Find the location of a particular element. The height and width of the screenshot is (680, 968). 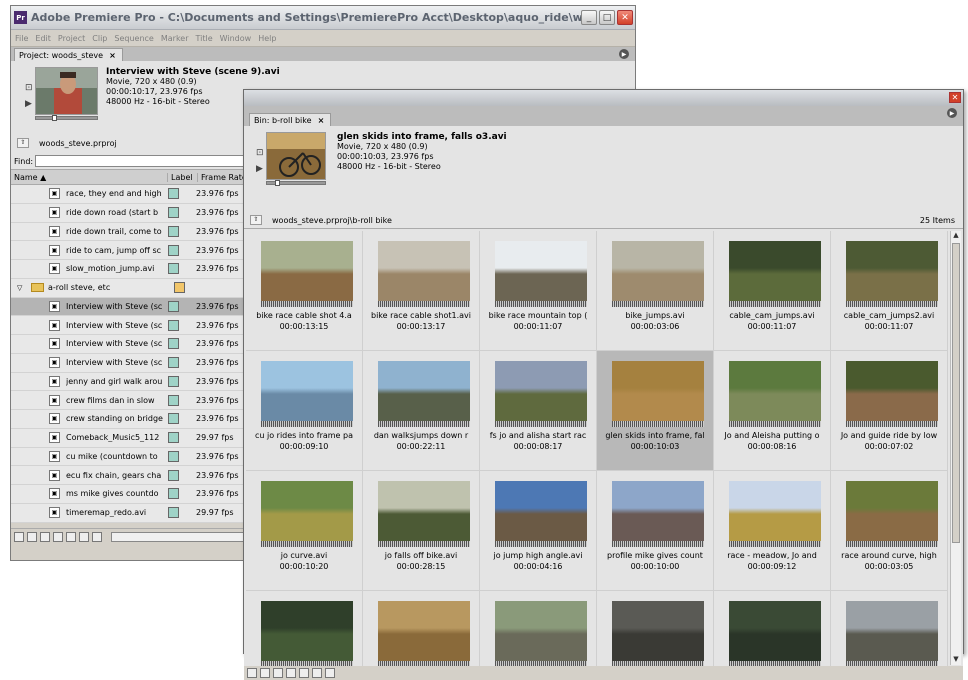

clip-tile: jo curve.avi 00:00:10:20 is located at coordinates (304, 531).